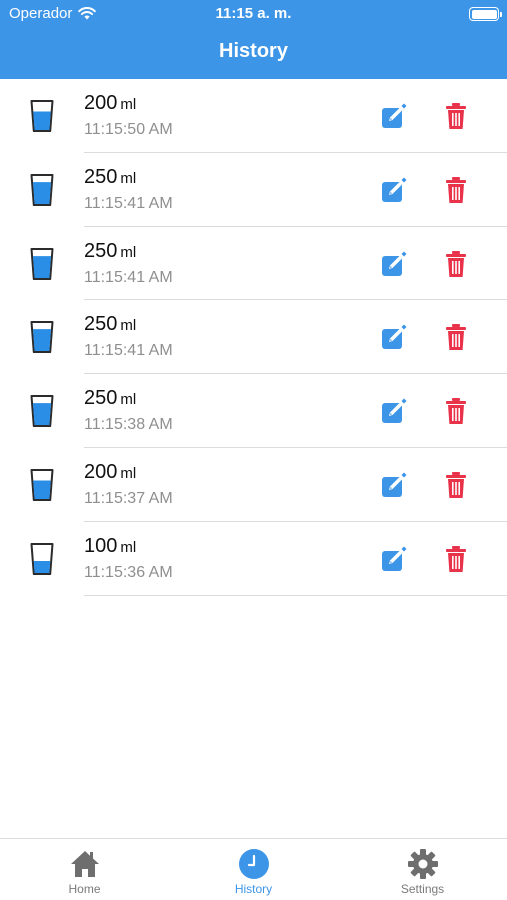  Describe the element at coordinates (128, 129) in the screenshot. I see `entry-time: 11:15:50 AM` at that location.